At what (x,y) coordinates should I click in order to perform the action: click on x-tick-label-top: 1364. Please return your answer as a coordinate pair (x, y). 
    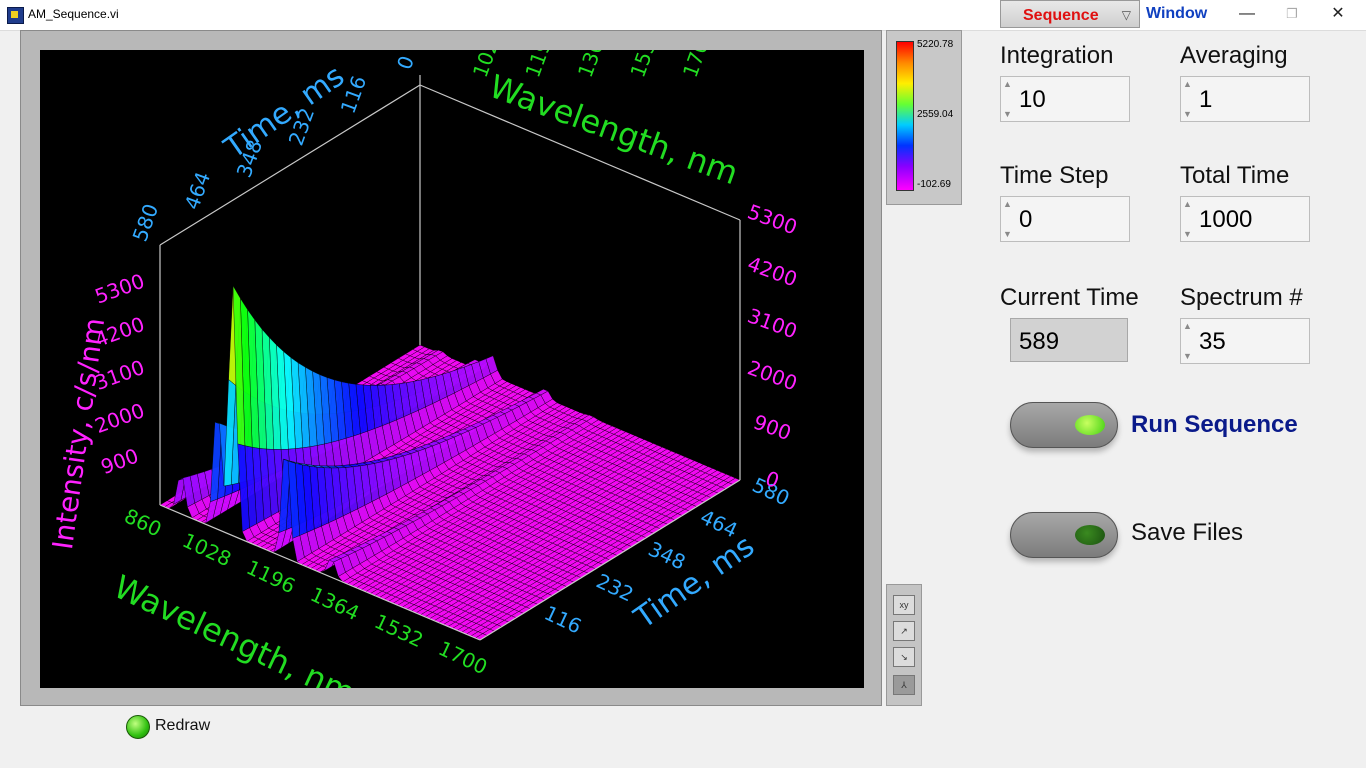
    Looking at the image, I should click on (593, 65).